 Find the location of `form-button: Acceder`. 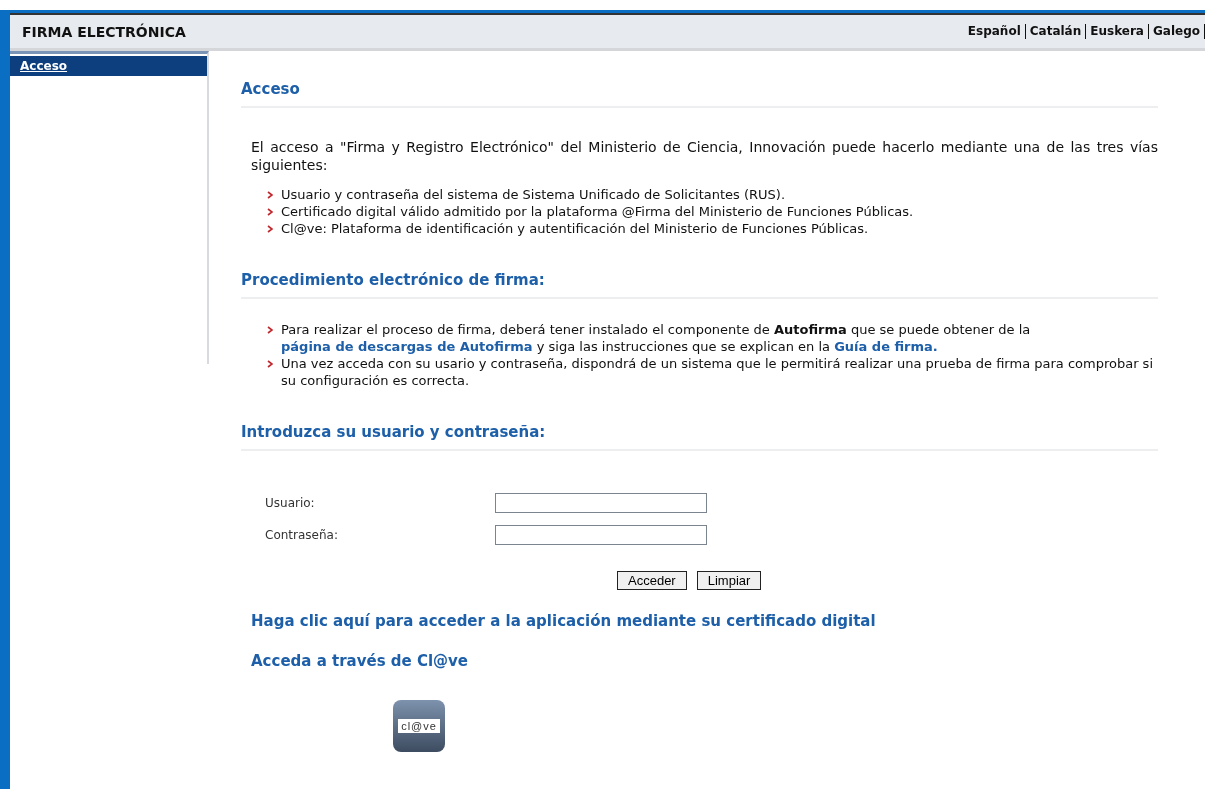

form-button: Acceder is located at coordinates (652, 580).